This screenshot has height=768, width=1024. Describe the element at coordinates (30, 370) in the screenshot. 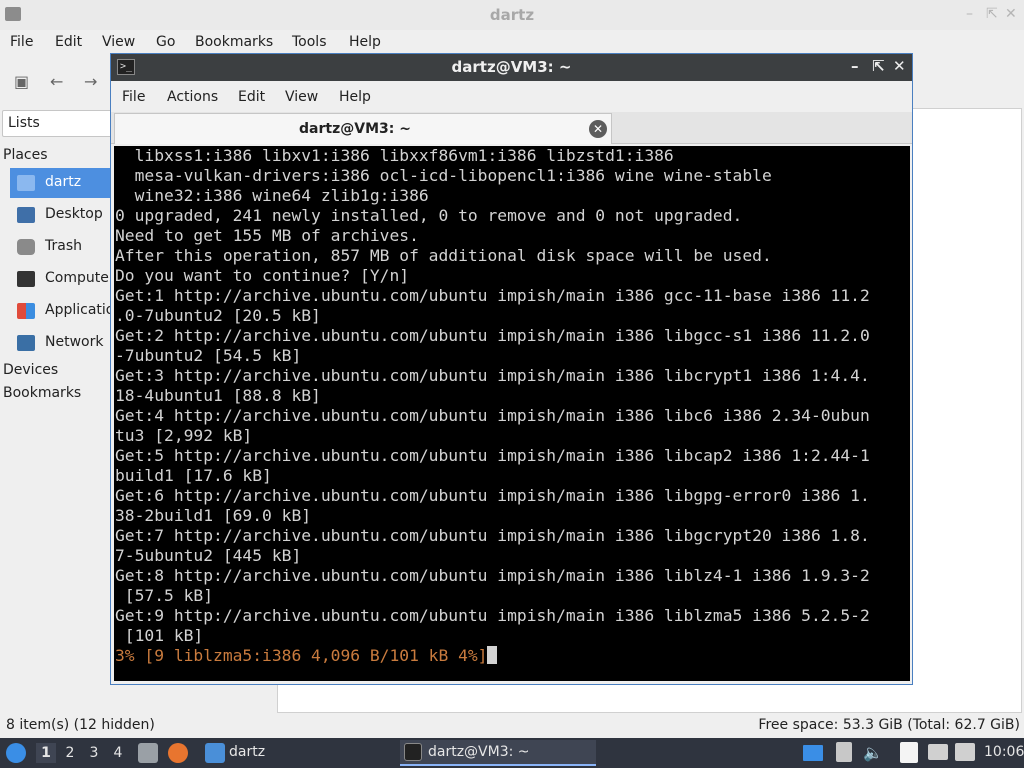

I see `devices-heading: Devices` at that location.